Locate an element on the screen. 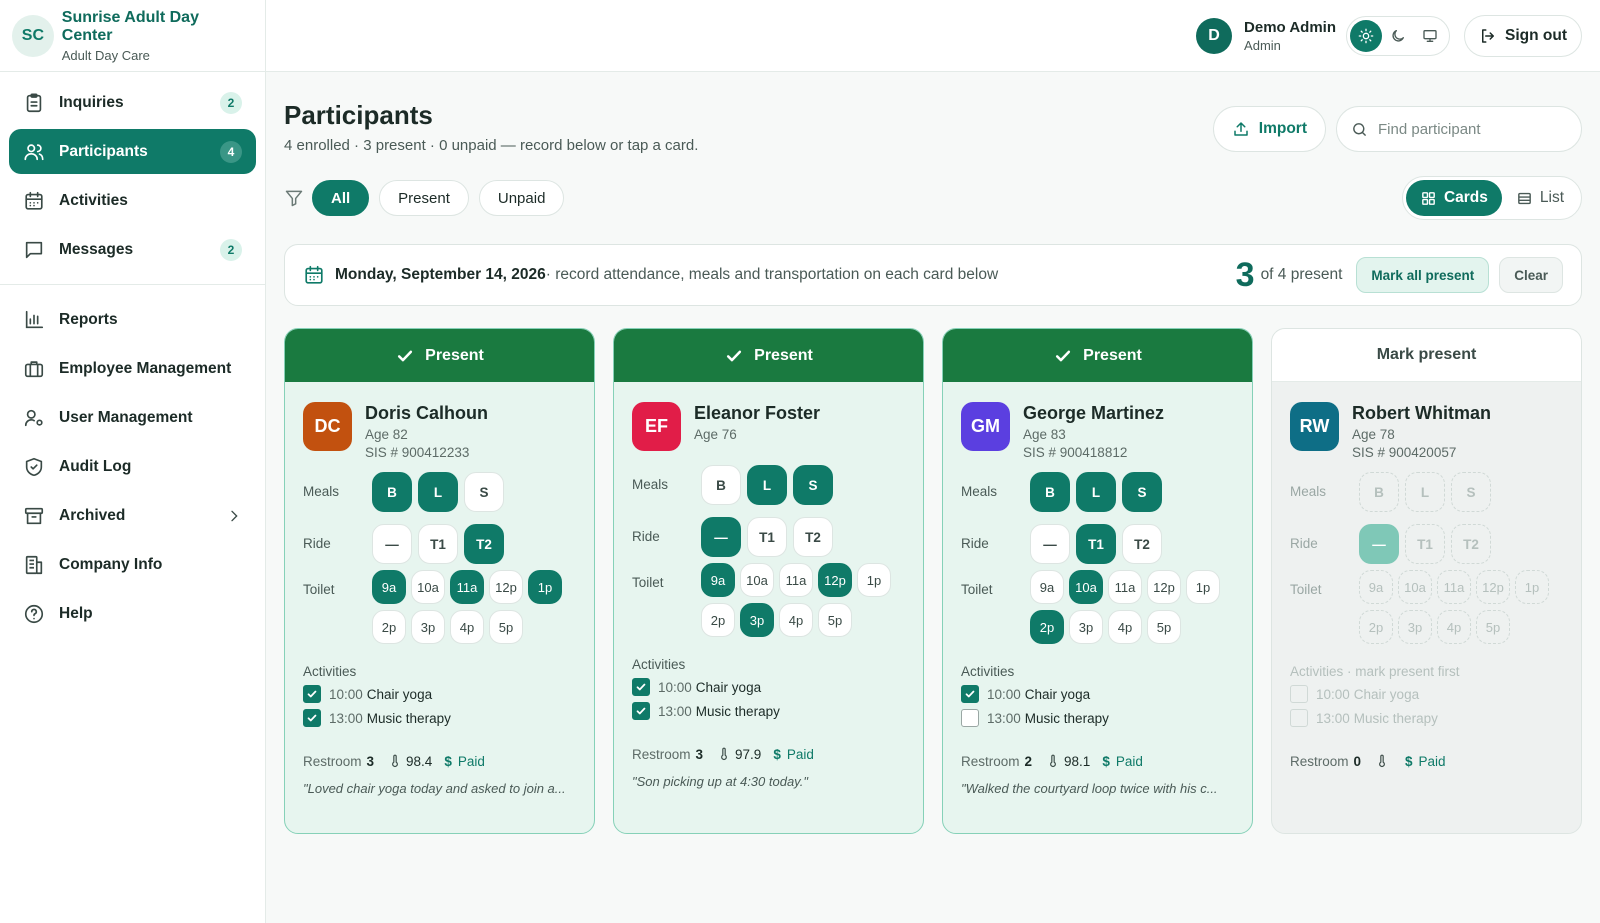 The height and width of the screenshot is (923, 1600). import-button: Import is located at coordinates (1269, 129).